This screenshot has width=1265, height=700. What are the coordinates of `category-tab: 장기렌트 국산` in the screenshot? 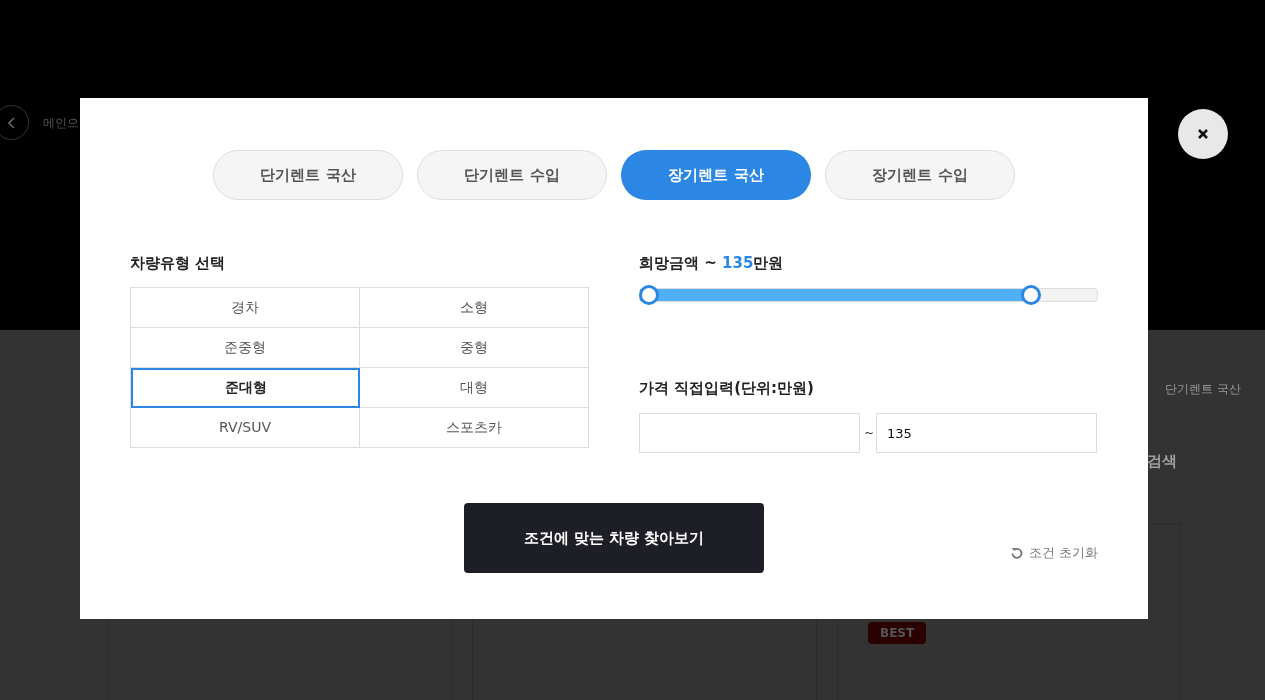 It's located at (716, 175).